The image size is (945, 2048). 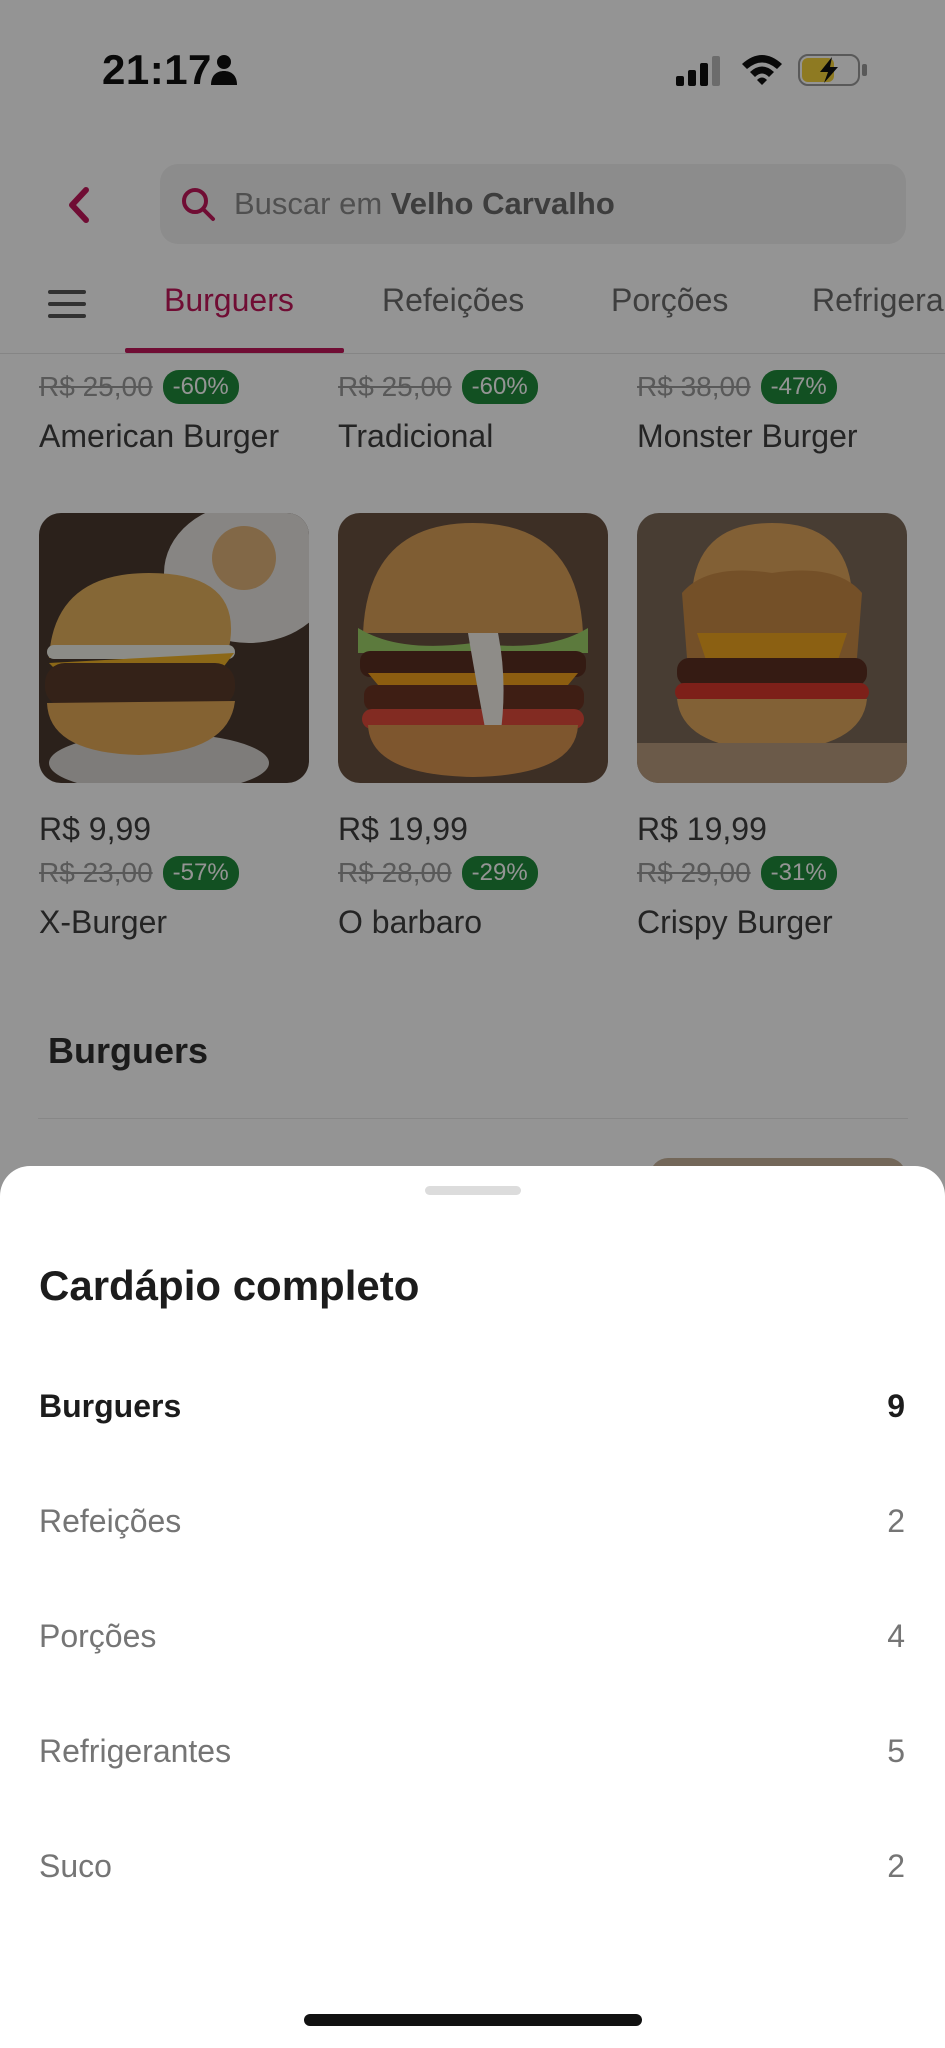 I want to click on category-label: Suco, so click(x=75, y=1865).